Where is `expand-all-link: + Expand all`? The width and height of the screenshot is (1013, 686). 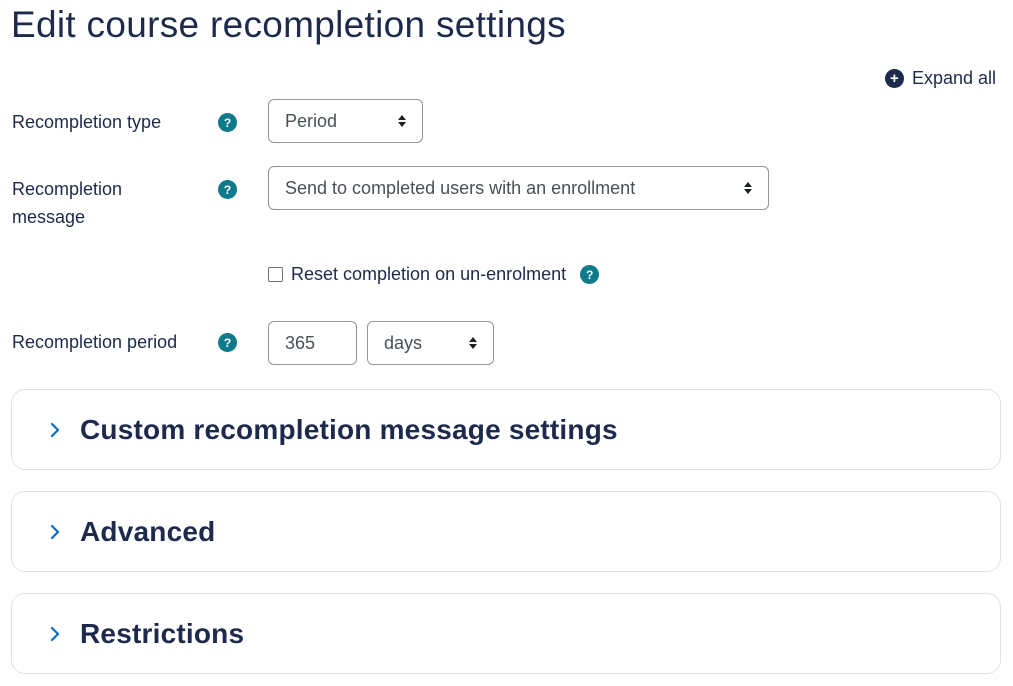 expand-all-link: + Expand all is located at coordinates (940, 78).